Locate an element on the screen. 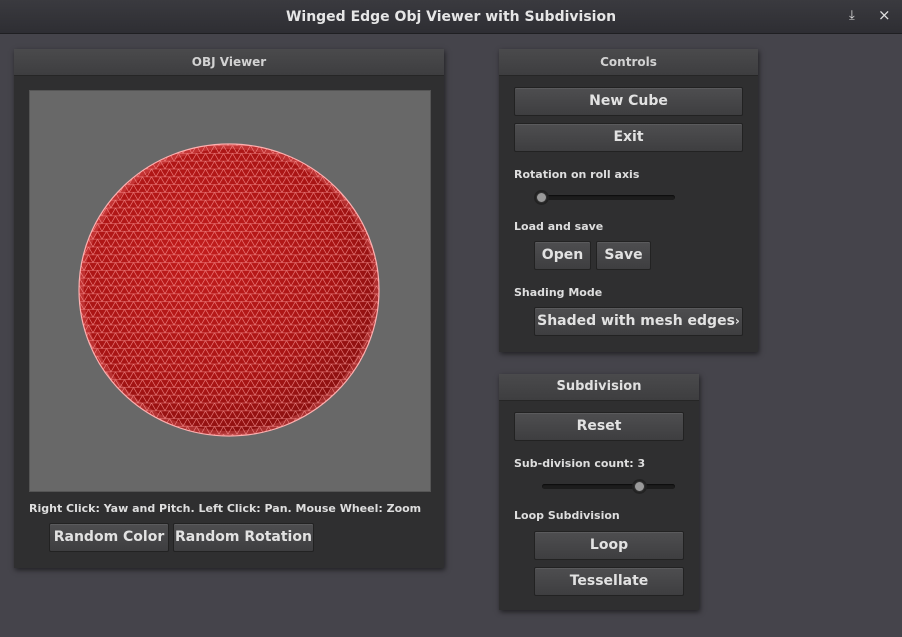 The height and width of the screenshot is (637, 902). rotation-slider is located at coordinates (605, 197).